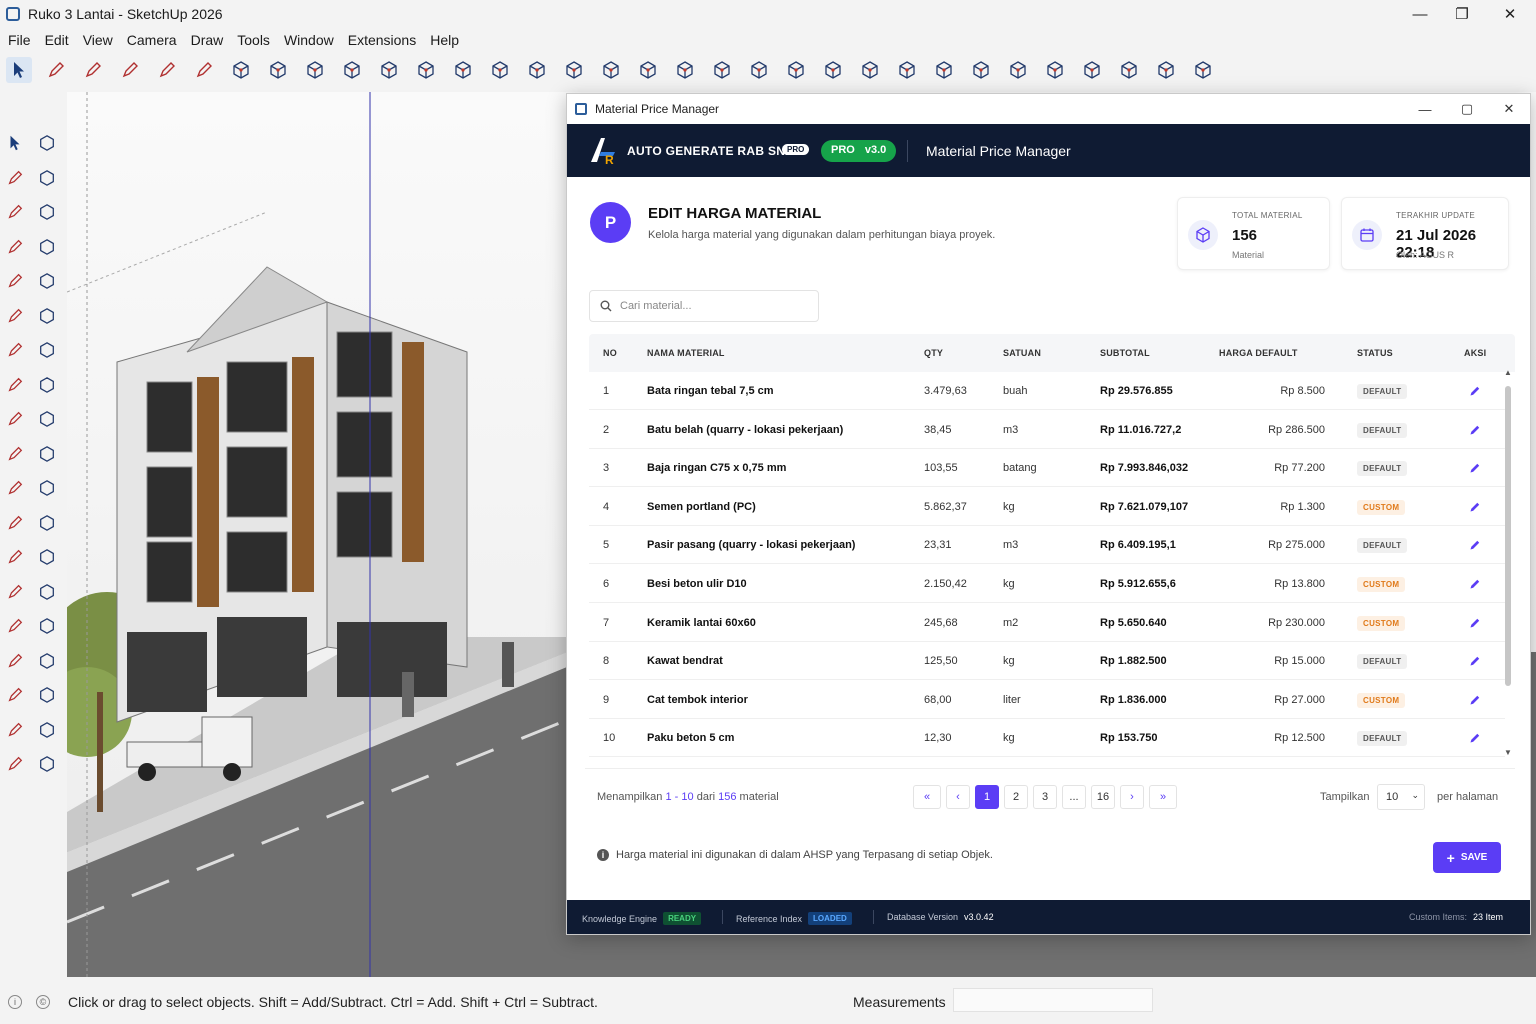 This screenshot has height=1024, width=1536. I want to click on outer-shell-icon, so click(15, 764).